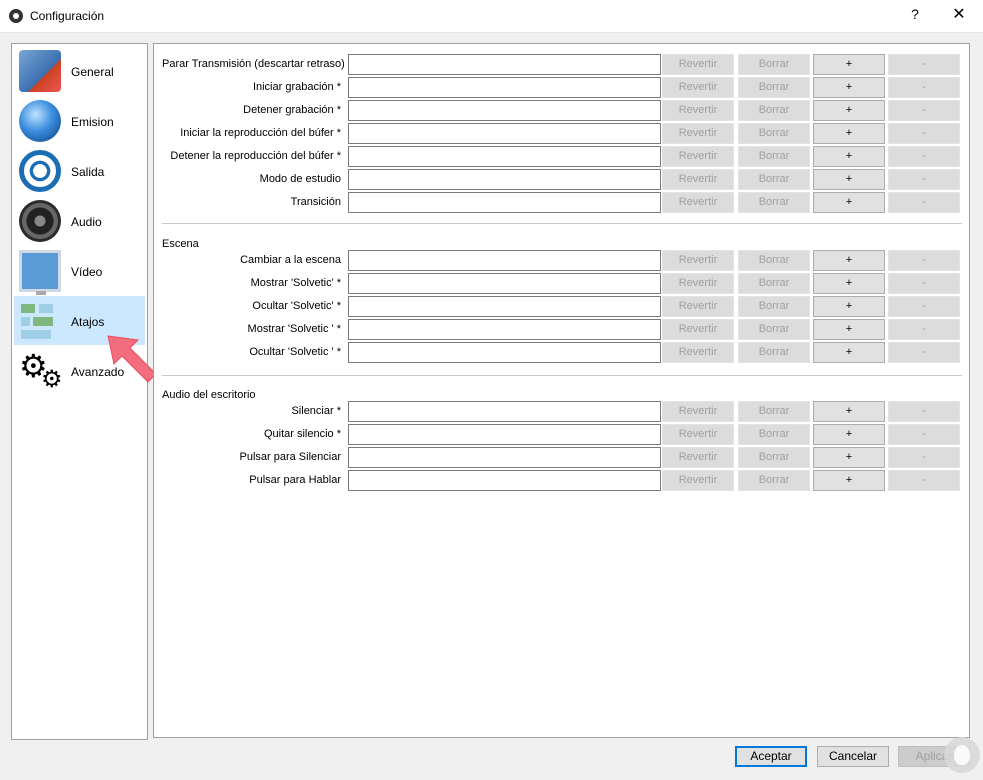 The width and height of the screenshot is (983, 780). I want to click on sidebar-item-atajos: Atajos, so click(79, 320).